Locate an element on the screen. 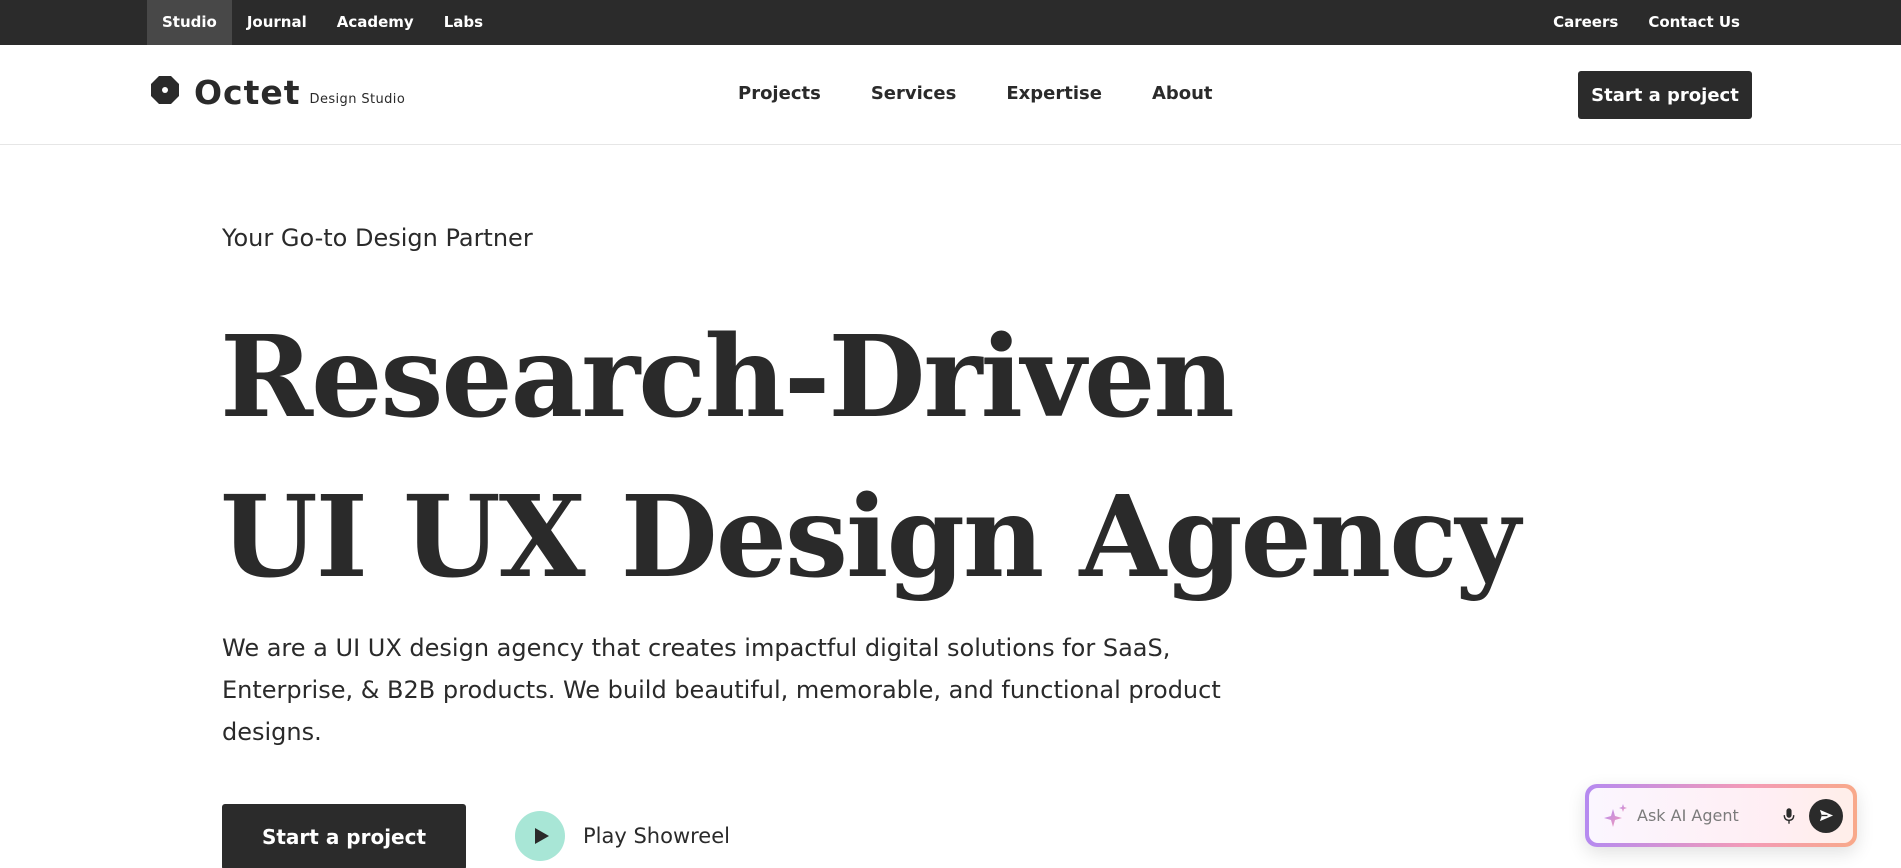  utility-link-careers: Careers is located at coordinates (1585, 22).